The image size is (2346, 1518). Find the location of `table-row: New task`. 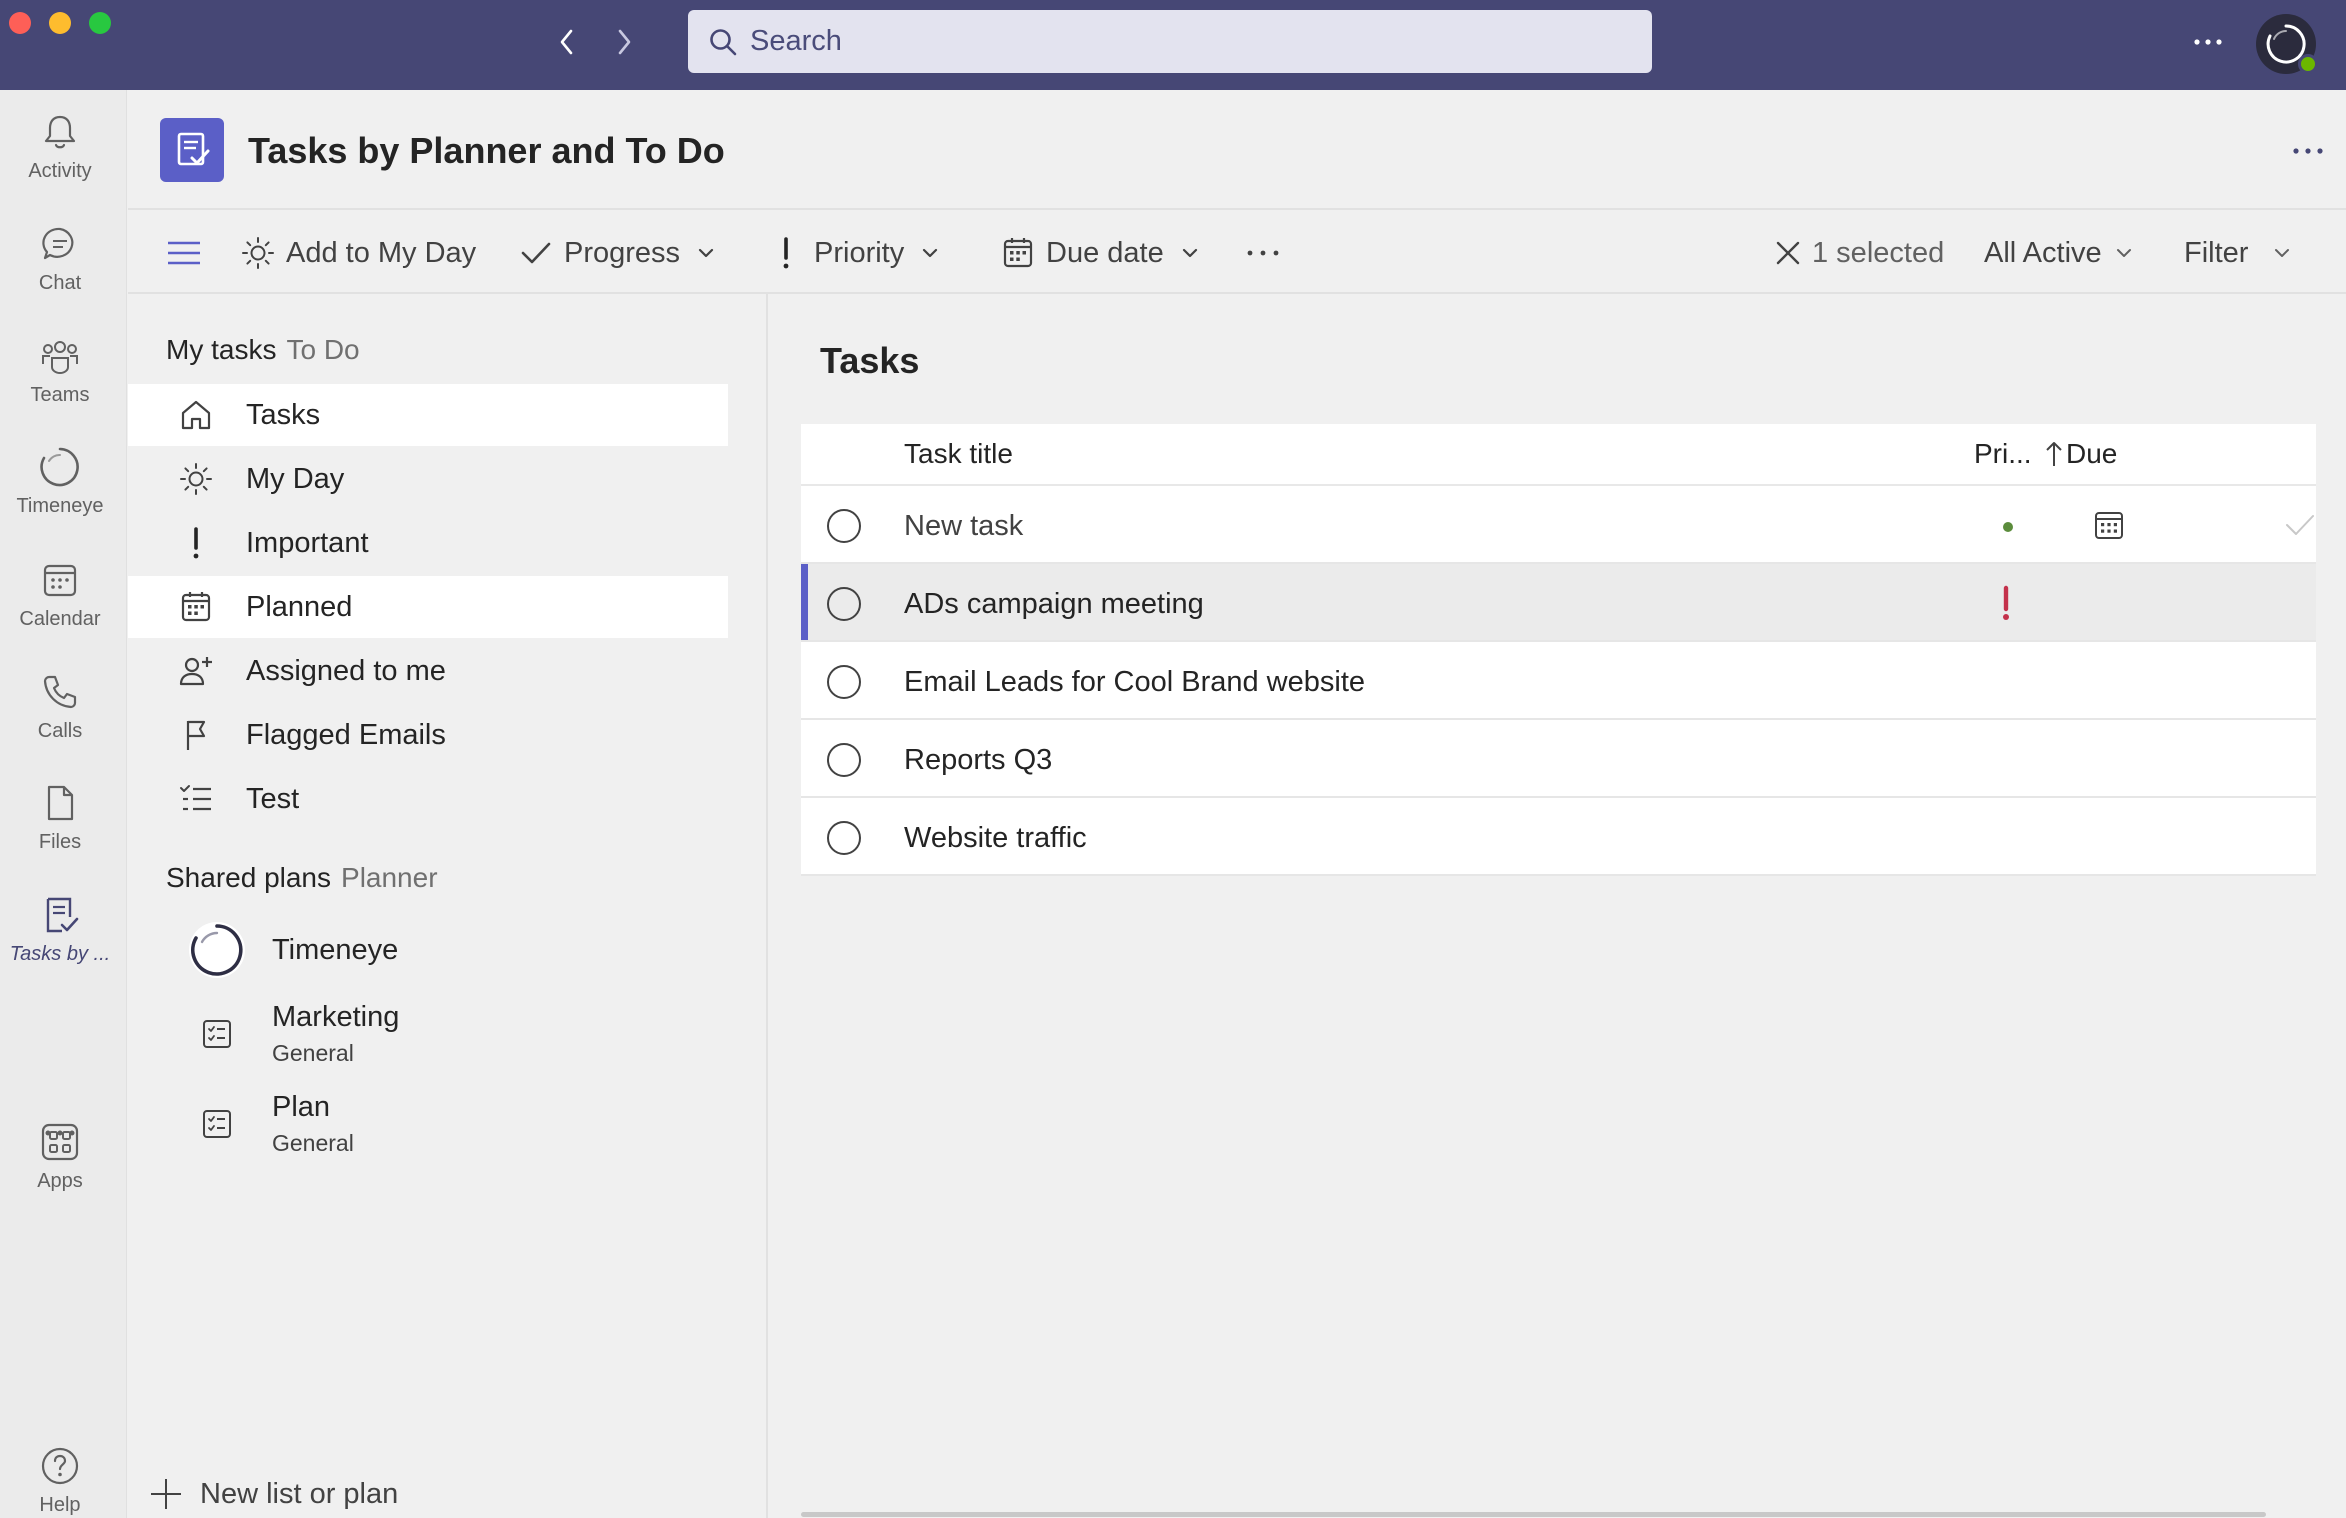

table-row: New task is located at coordinates (1558, 525).